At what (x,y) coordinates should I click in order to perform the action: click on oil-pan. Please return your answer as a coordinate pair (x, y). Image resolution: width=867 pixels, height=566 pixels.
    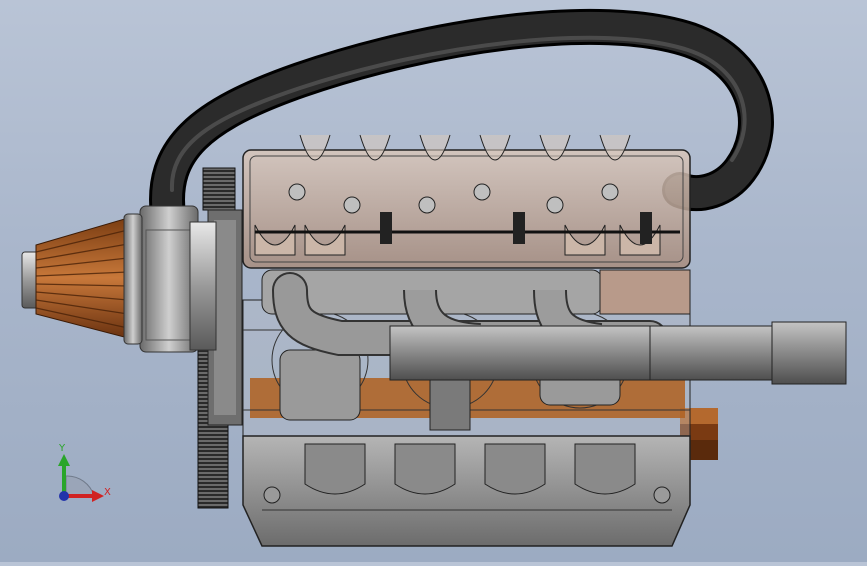
    Looking at the image, I should click on (466, 491).